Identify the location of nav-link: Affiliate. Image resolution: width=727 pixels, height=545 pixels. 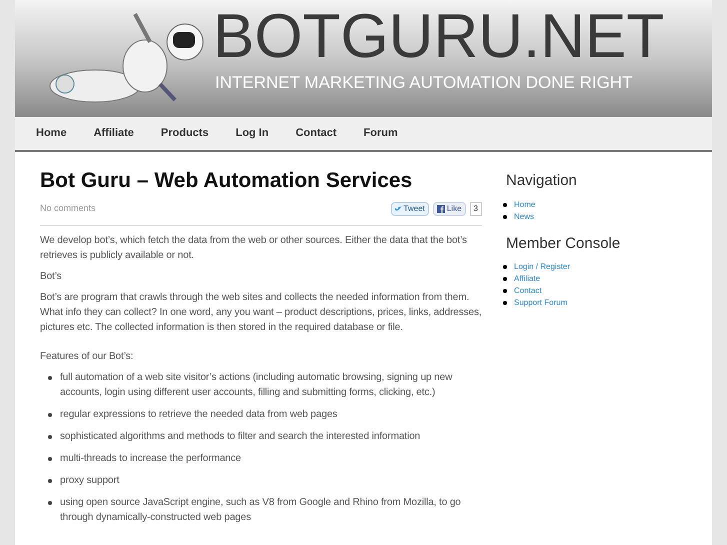
(114, 133).